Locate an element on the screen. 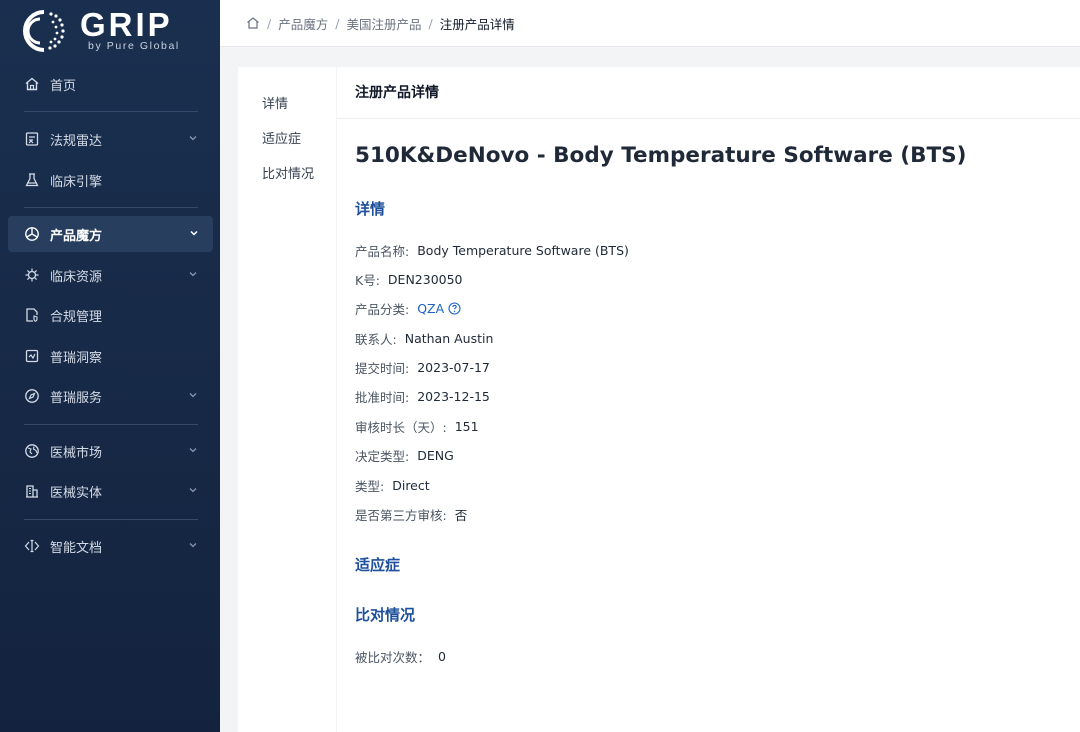 The height and width of the screenshot is (732, 1080). field-value: 否 is located at coordinates (461, 515).